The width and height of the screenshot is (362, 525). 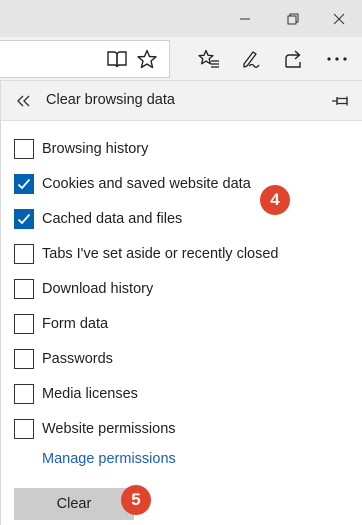 I want to click on option-label: Cookies and saved website data, so click(x=146, y=184).